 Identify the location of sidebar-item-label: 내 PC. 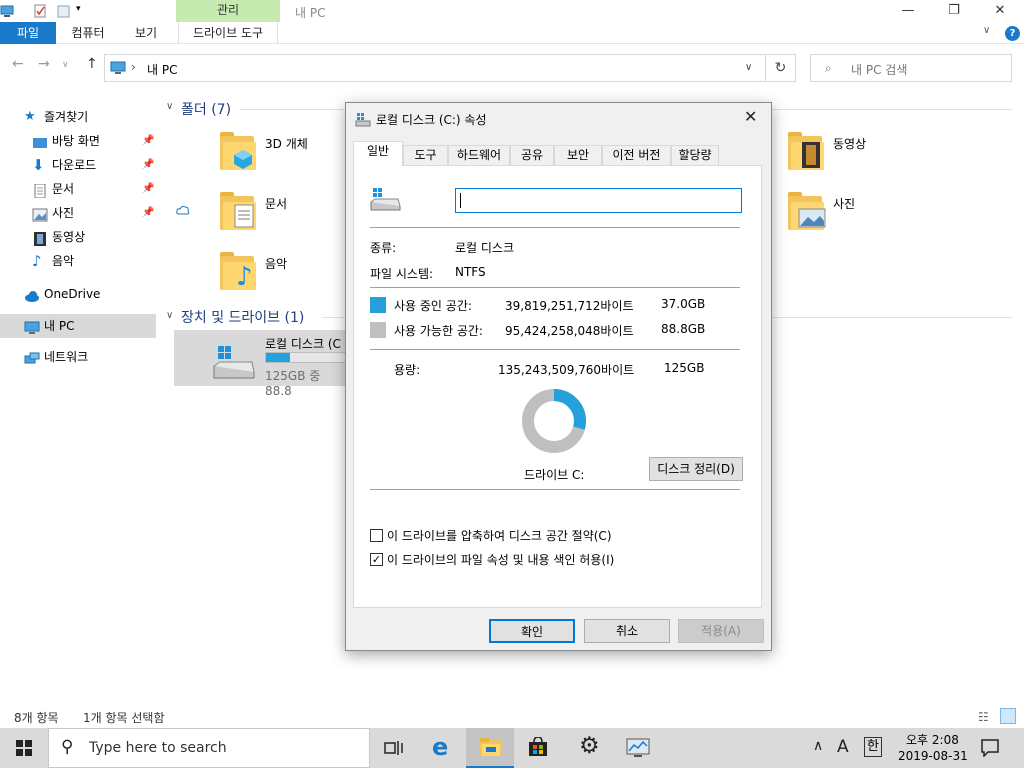
(59, 326).